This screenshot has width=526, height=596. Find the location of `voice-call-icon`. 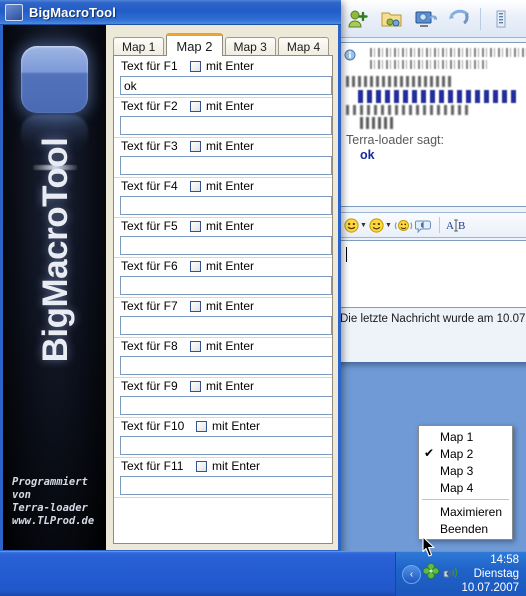

voice-call-icon is located at coordinates (460, 19).